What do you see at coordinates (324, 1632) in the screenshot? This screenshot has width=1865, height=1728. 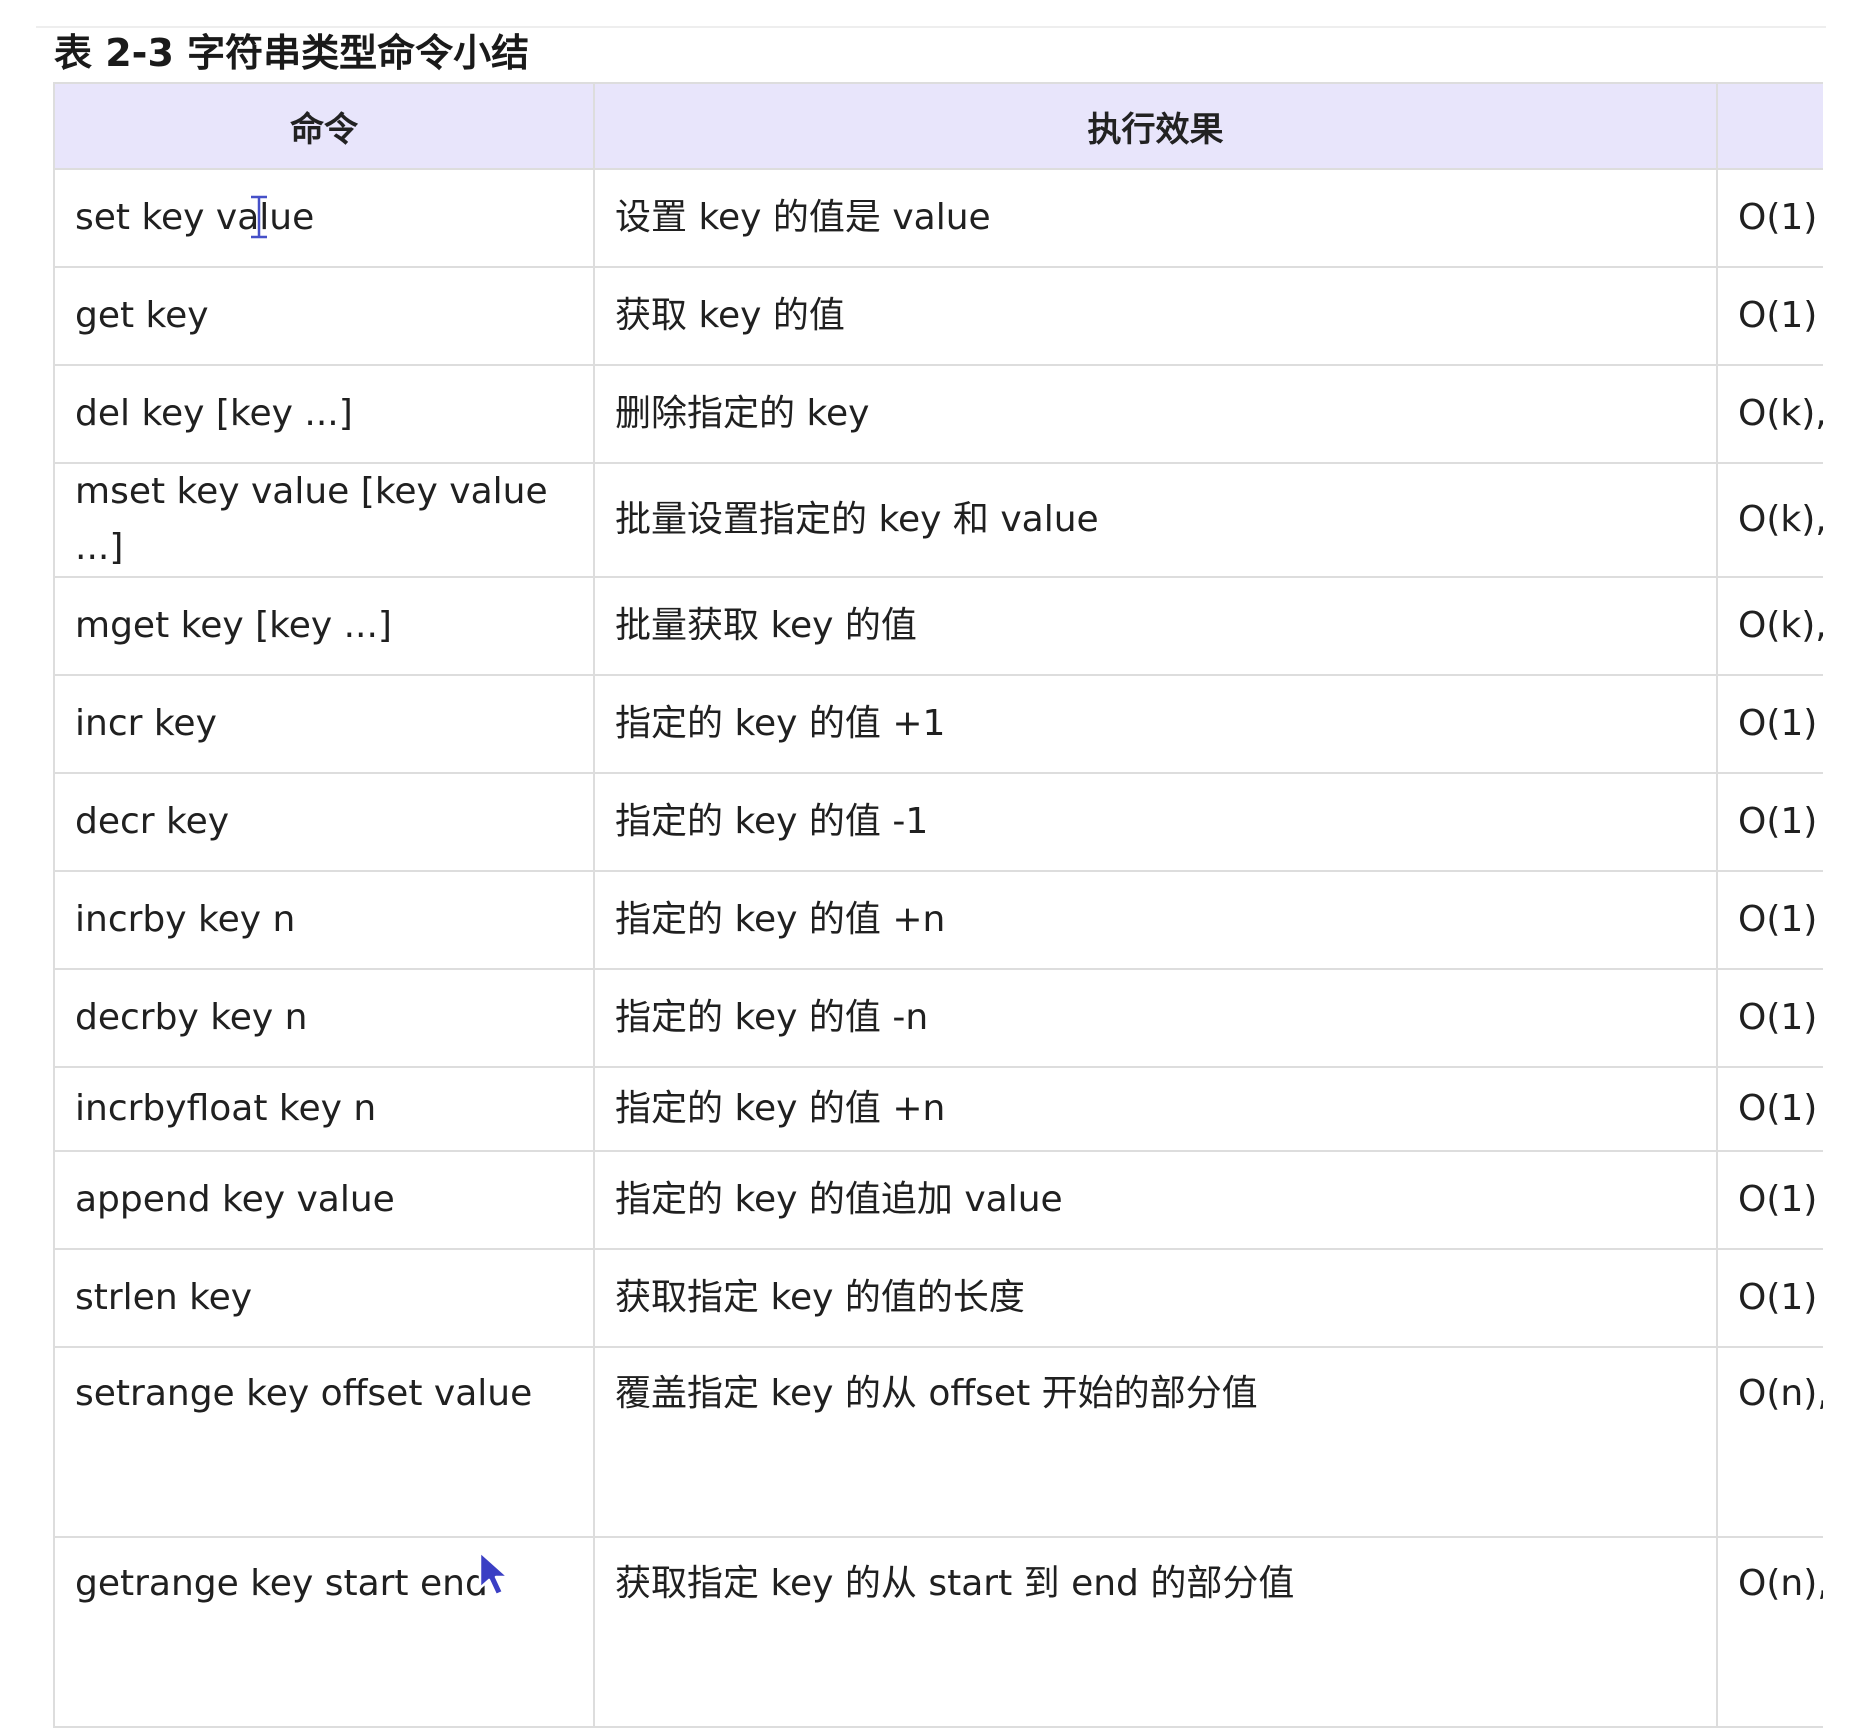 I see `command-cell: getrange key start end` at bounding box center [324, 1632].